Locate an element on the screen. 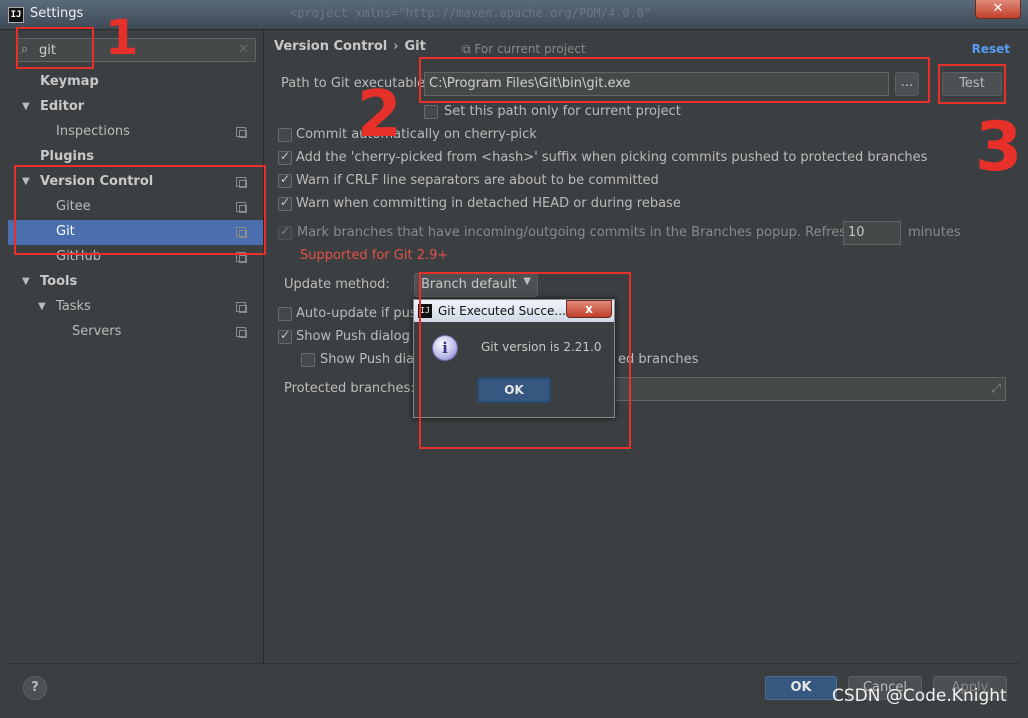 Image resolution: width=1028 pixels, height=718 pixels. show-push-dialog-label: Show Push dialog fo is located at coordinates (361, 336).